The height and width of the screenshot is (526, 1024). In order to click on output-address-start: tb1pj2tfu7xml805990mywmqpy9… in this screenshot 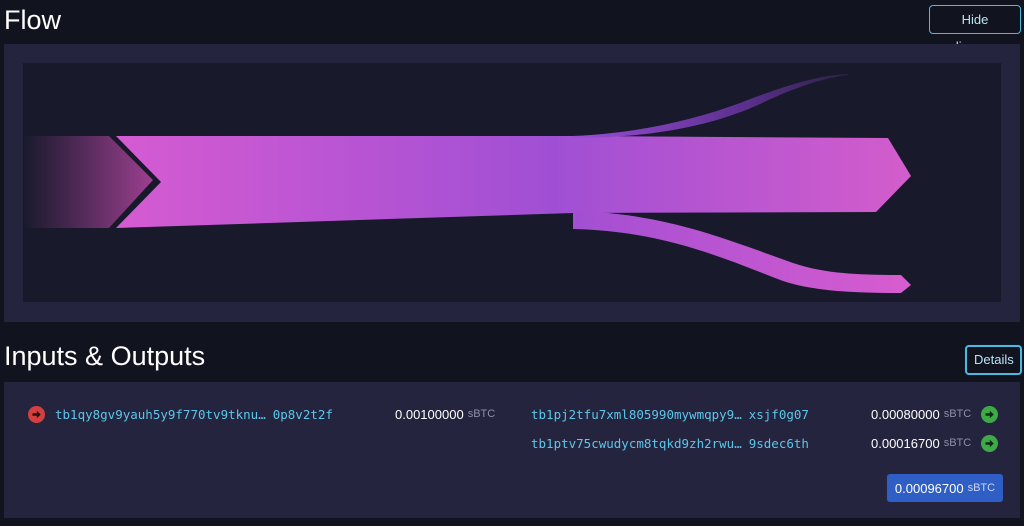, I will do `click(636, 414)`.